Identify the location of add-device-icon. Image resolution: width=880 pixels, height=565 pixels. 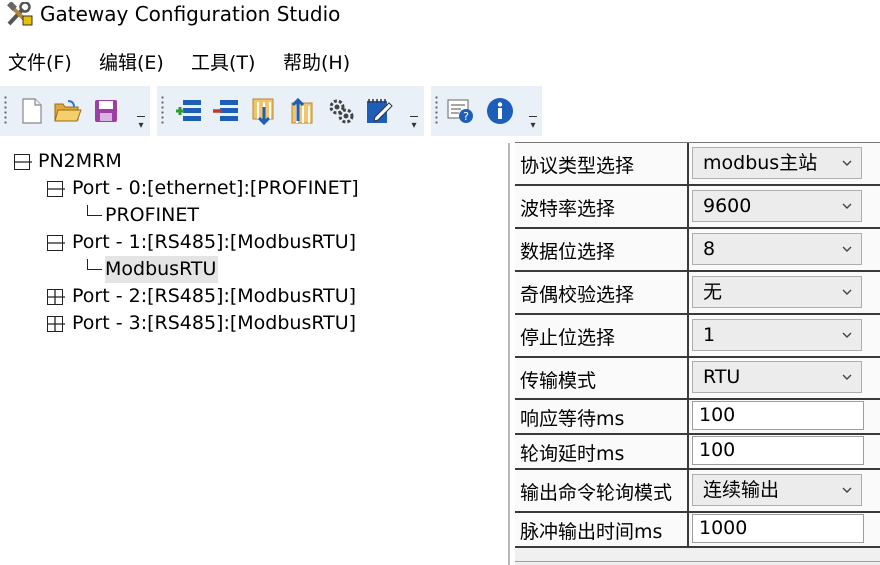
(189, 111).